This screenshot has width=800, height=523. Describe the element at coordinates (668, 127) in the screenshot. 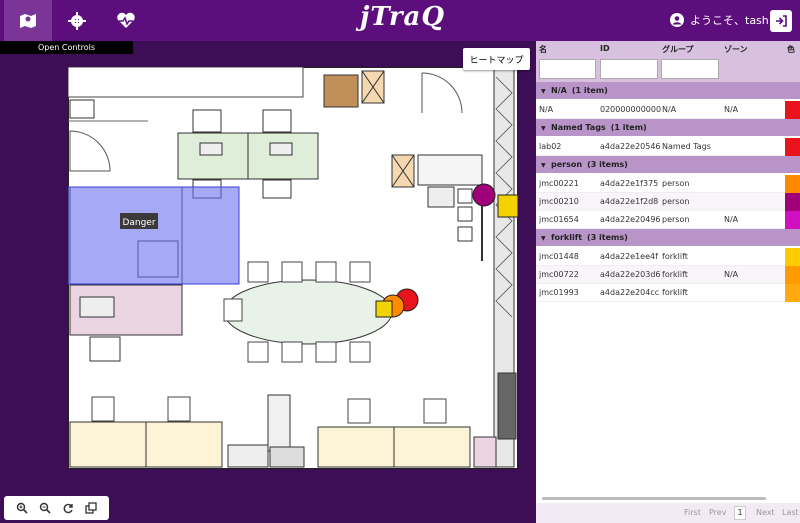

I see `group-row: ▼ Named Tags (1 item)` at that location.